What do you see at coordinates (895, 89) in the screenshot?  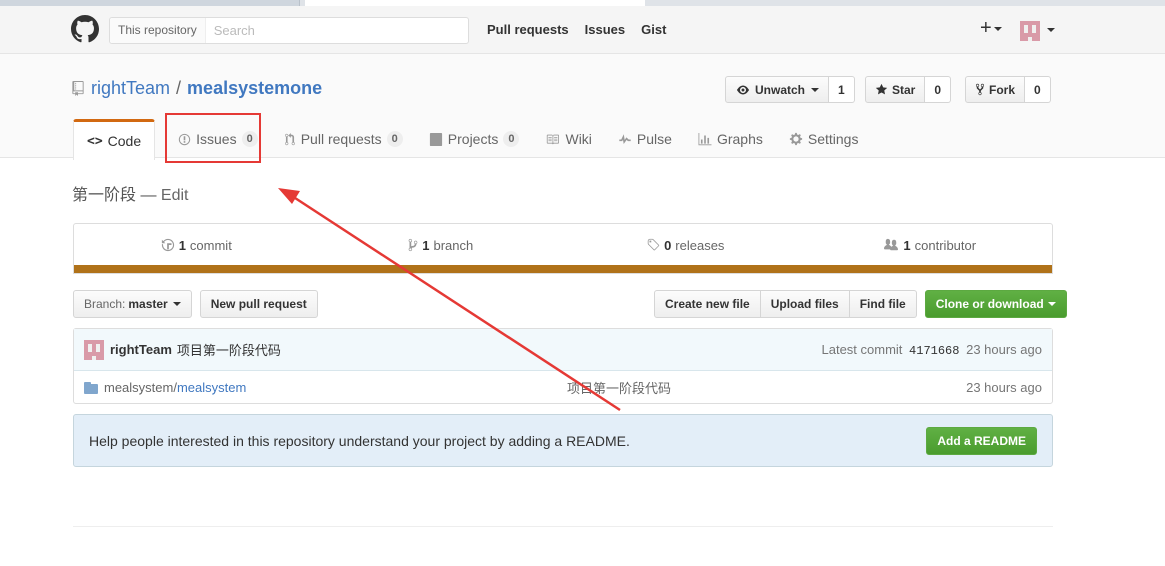 I see `star-button: Star` at bounding box center [895, 89].